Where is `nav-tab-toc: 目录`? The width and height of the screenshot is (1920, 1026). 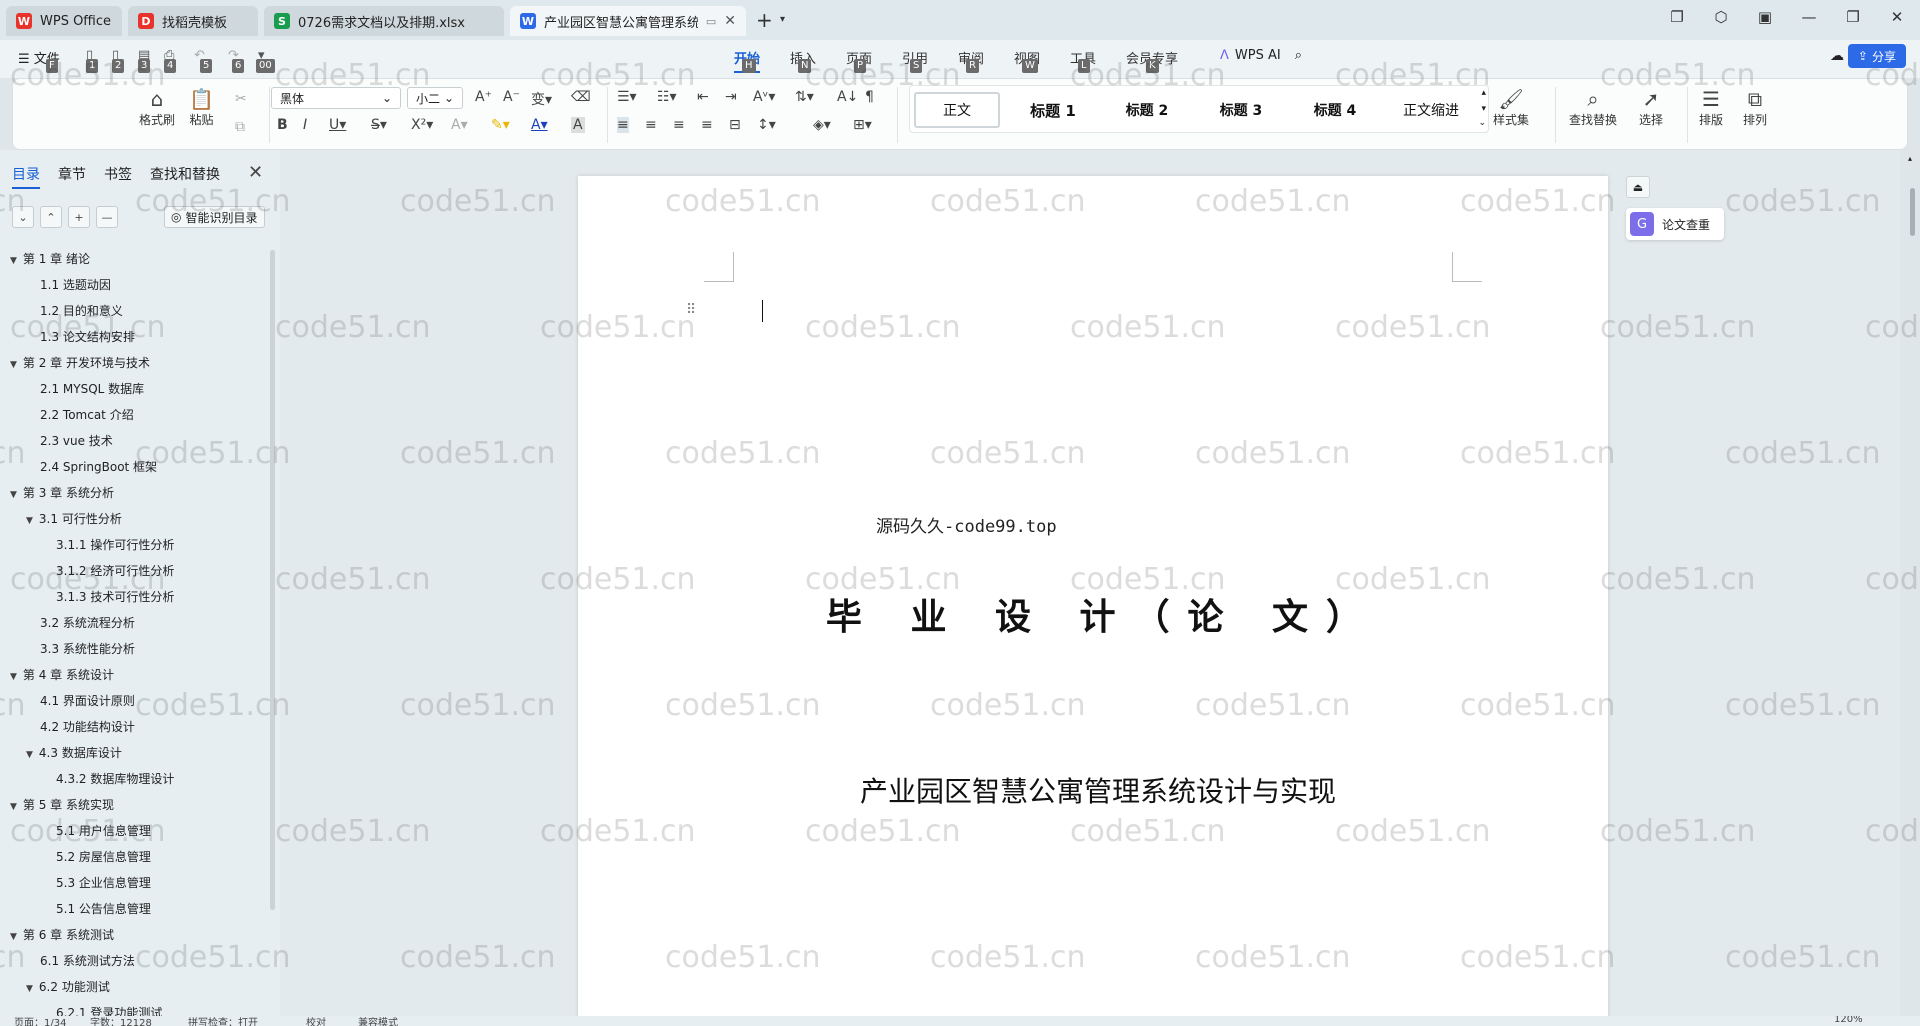
nav-tab-toc: 目录 is located at coordinates (26, 176).